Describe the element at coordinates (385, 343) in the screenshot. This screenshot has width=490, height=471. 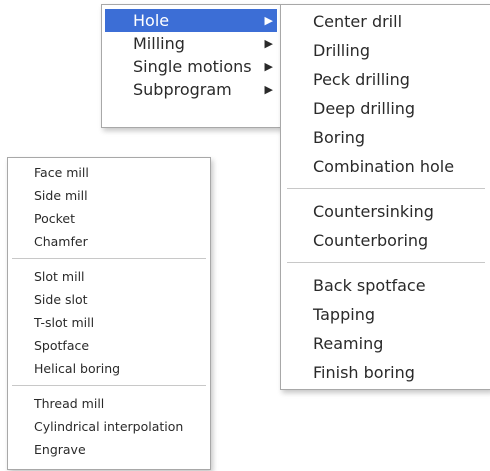
I see `menu-item-reaming: Reaming` at that location.